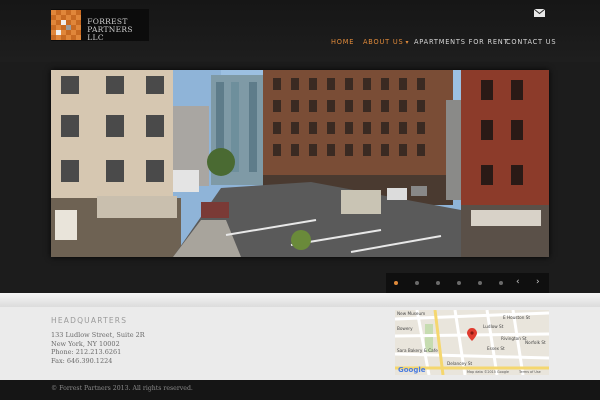 Image resolution: width=600 pixels, height=400 pixels. Describe the element at coordinates (411, 313) in the screenshot. I see `map-label-museum: New Museum` at that location.